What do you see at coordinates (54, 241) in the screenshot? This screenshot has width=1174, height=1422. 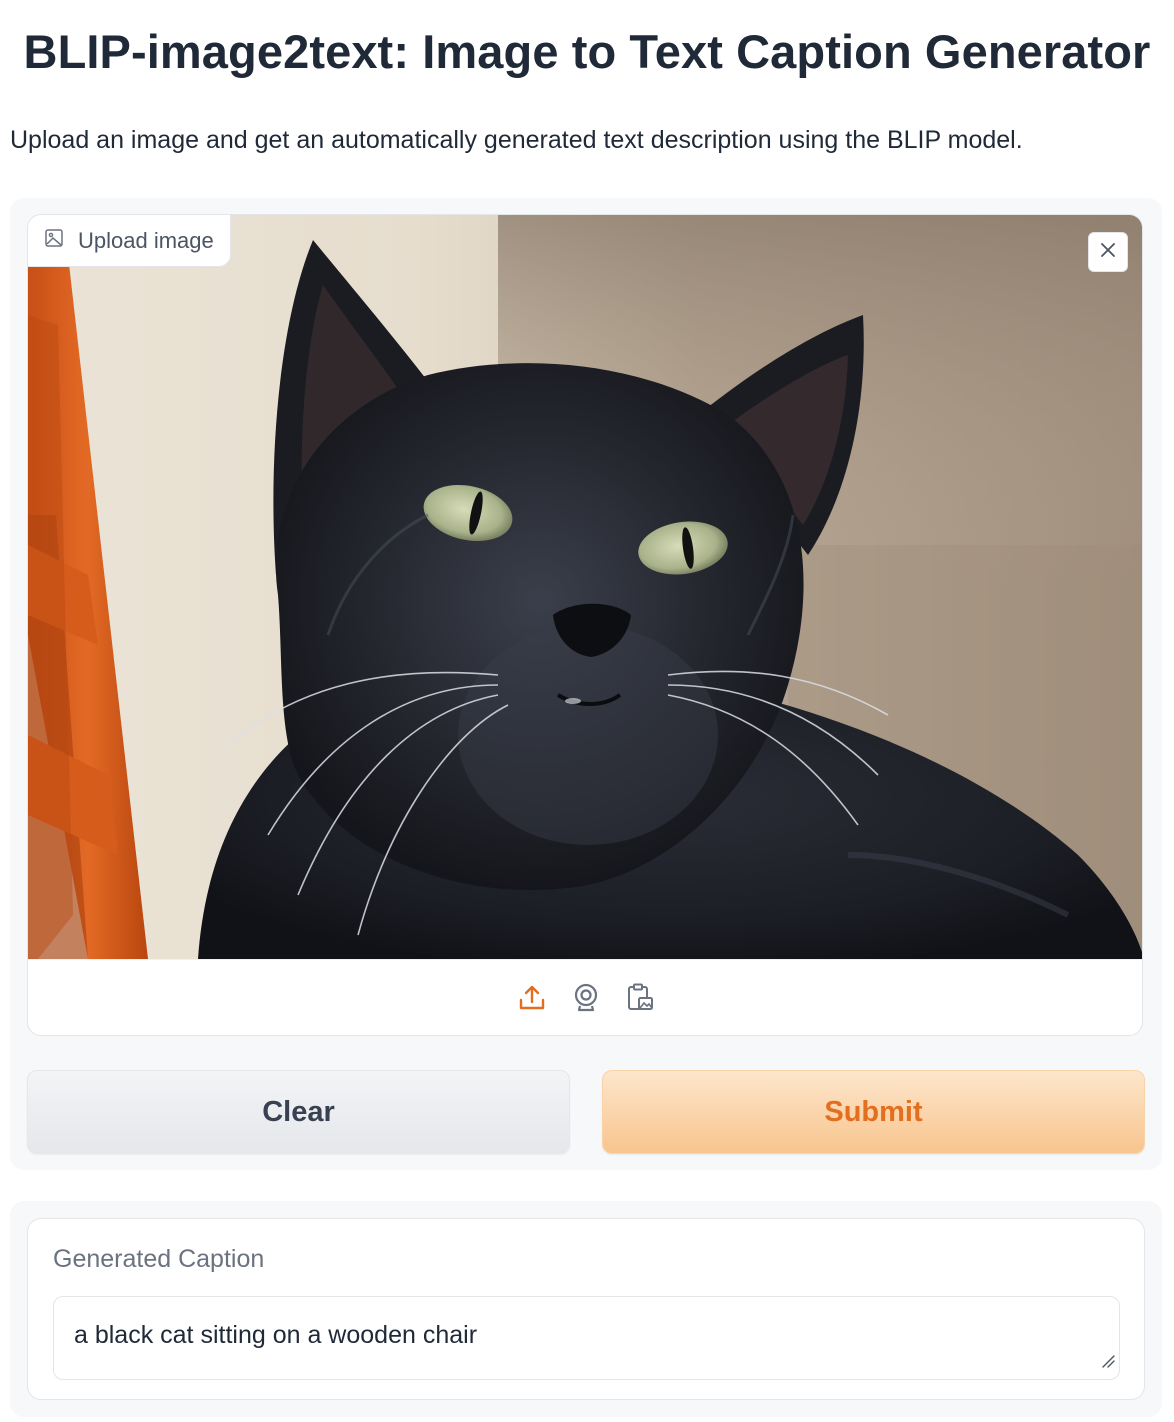 I see `image-icon` at bounding box center [54, 241].